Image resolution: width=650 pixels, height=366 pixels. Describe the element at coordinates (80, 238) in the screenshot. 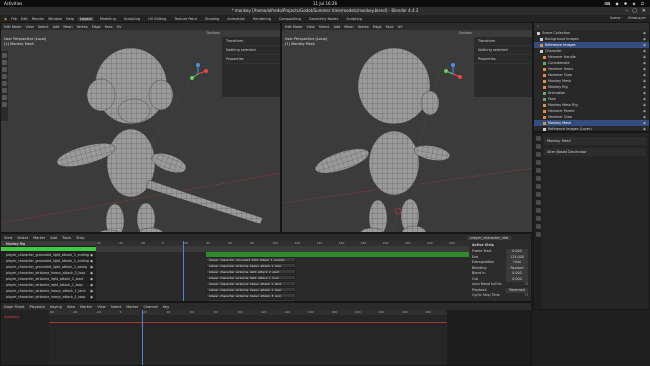

I see `menu-strip: Strip` at that location.